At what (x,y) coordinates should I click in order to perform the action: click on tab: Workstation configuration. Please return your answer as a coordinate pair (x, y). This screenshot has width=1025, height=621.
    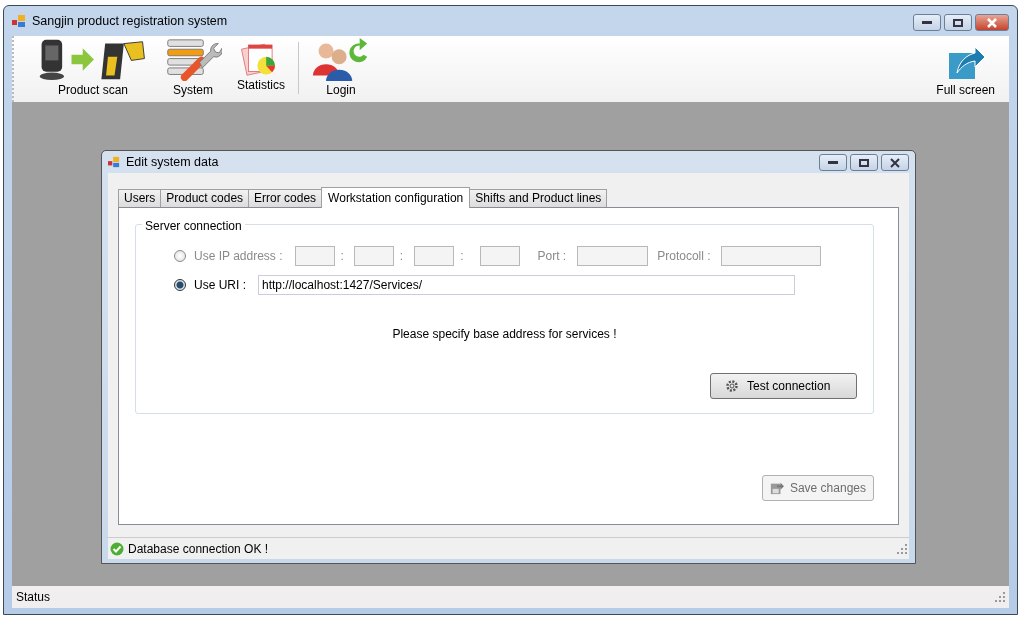
    Looking at the image, I should click on (396, 197).